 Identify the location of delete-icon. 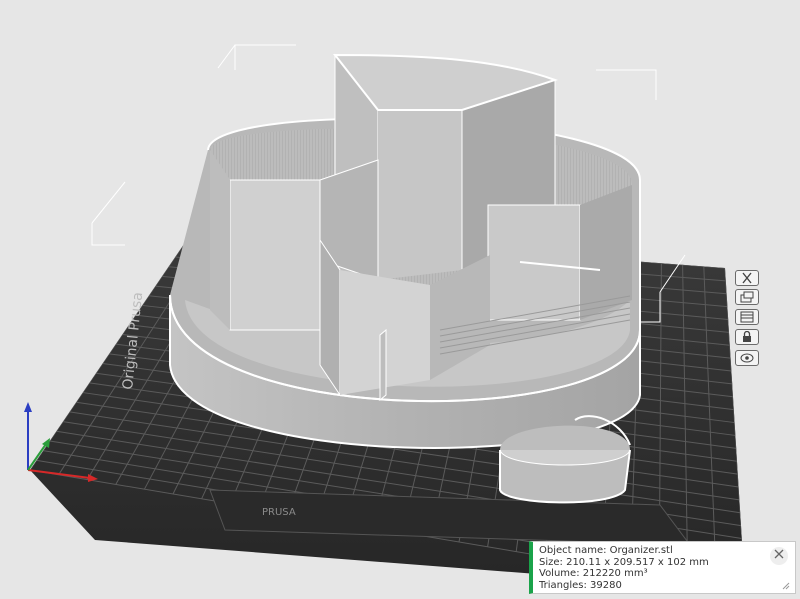
(747, 278).